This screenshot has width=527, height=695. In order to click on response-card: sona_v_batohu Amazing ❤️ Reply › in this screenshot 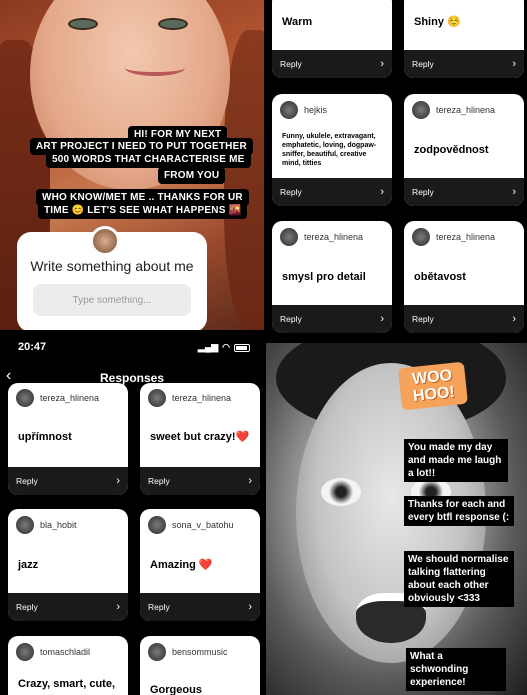, I will do `click(200, 565)`.